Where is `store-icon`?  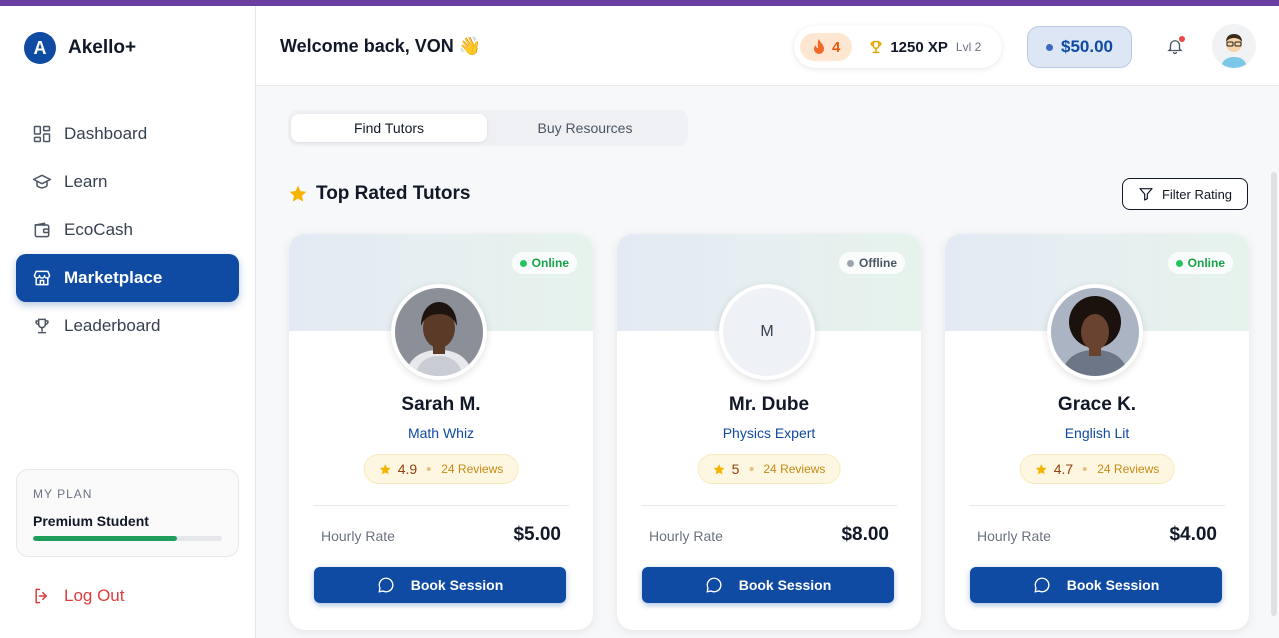
store-icon is located at coordinates (42, 278).